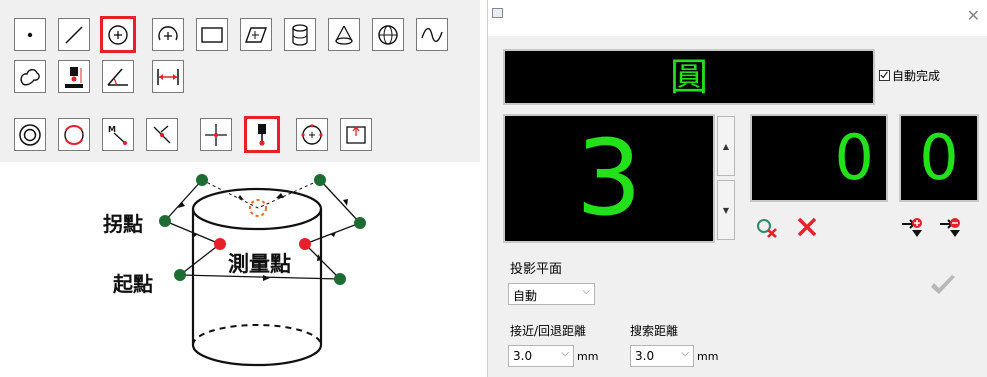 The height and width of the screenshot is (377, 987). I want to click on distance-tool-button, so click(168, 76).